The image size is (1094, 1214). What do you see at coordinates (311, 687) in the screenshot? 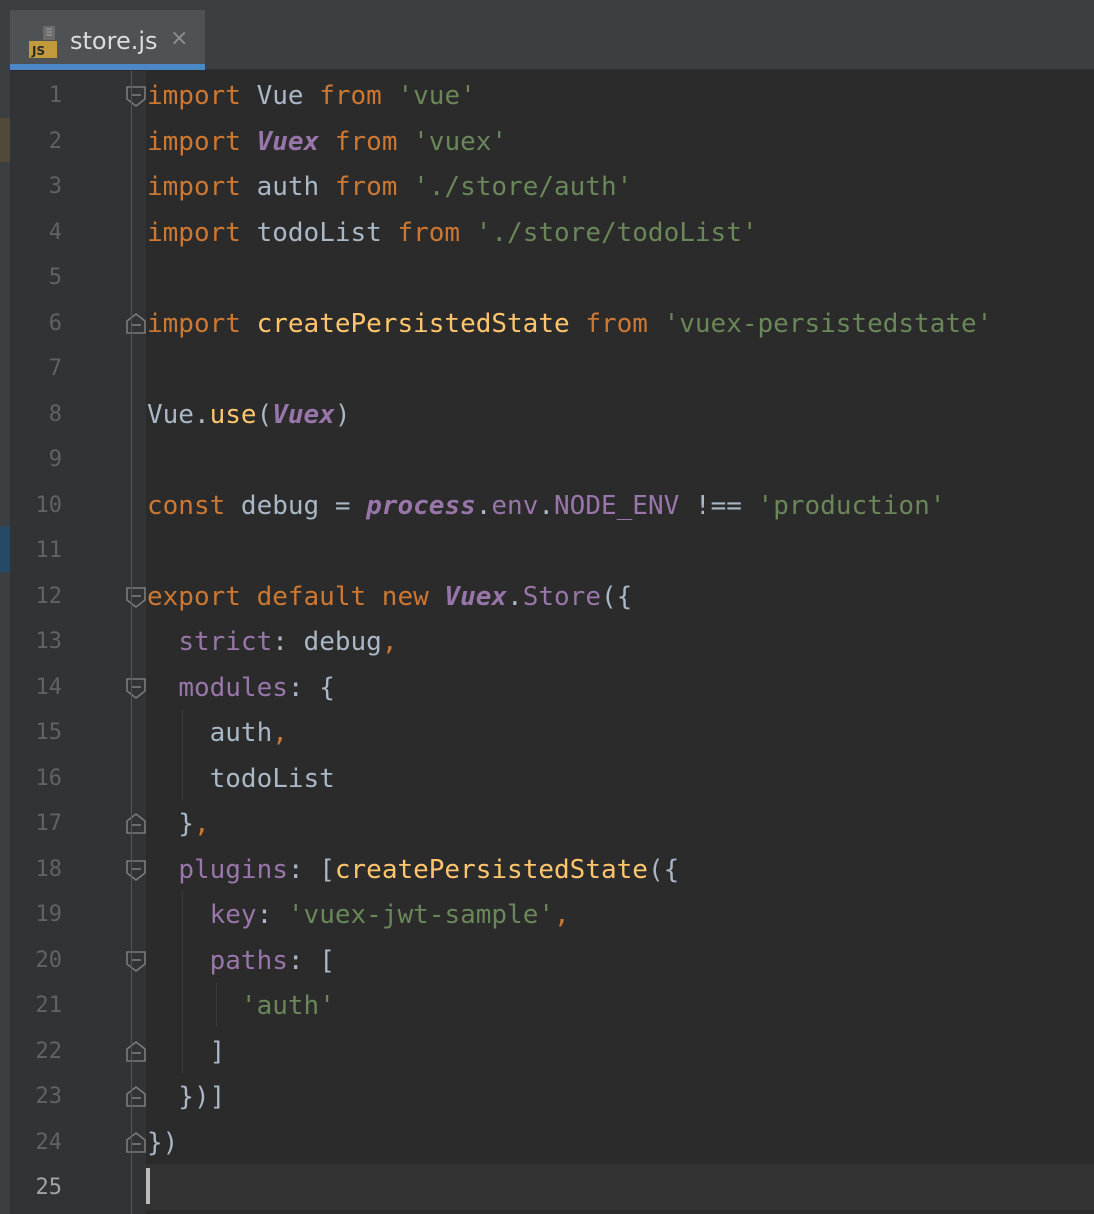
I see `code-token: : {` at bounding box center [311, 687].